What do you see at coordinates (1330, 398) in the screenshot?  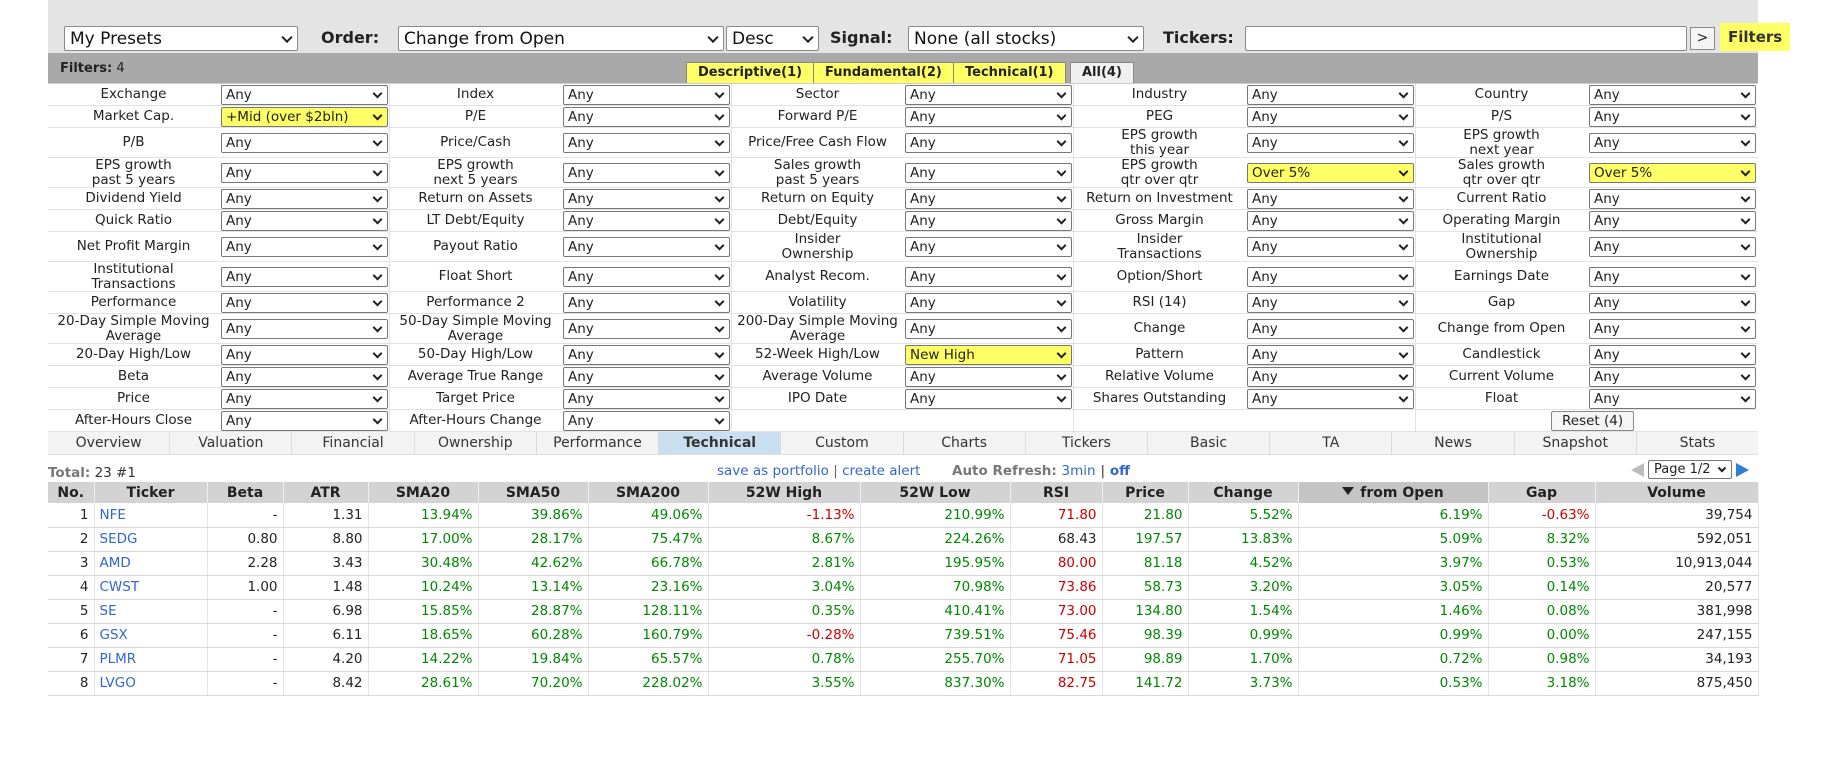 I see `filter-select-shares-outstanding: Any` at bounding box center [1330, 398].